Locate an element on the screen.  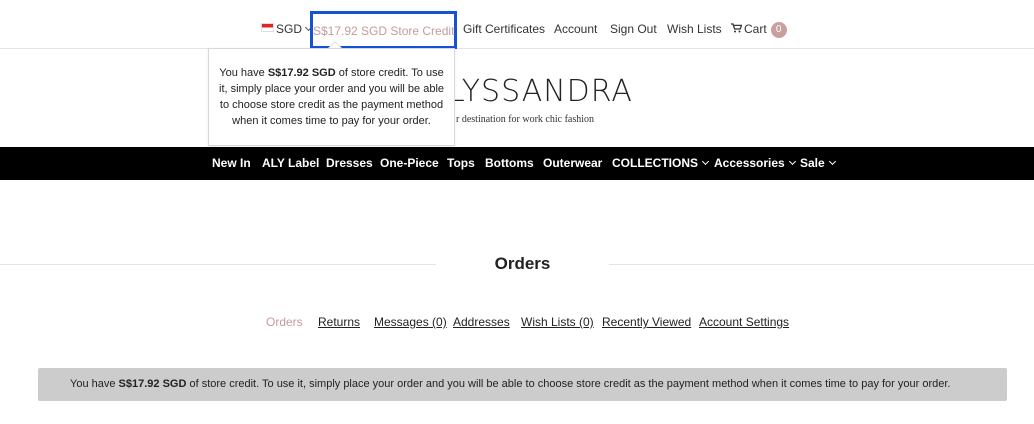
nav-item-new-in: New In is located at coordinates (231, 163).